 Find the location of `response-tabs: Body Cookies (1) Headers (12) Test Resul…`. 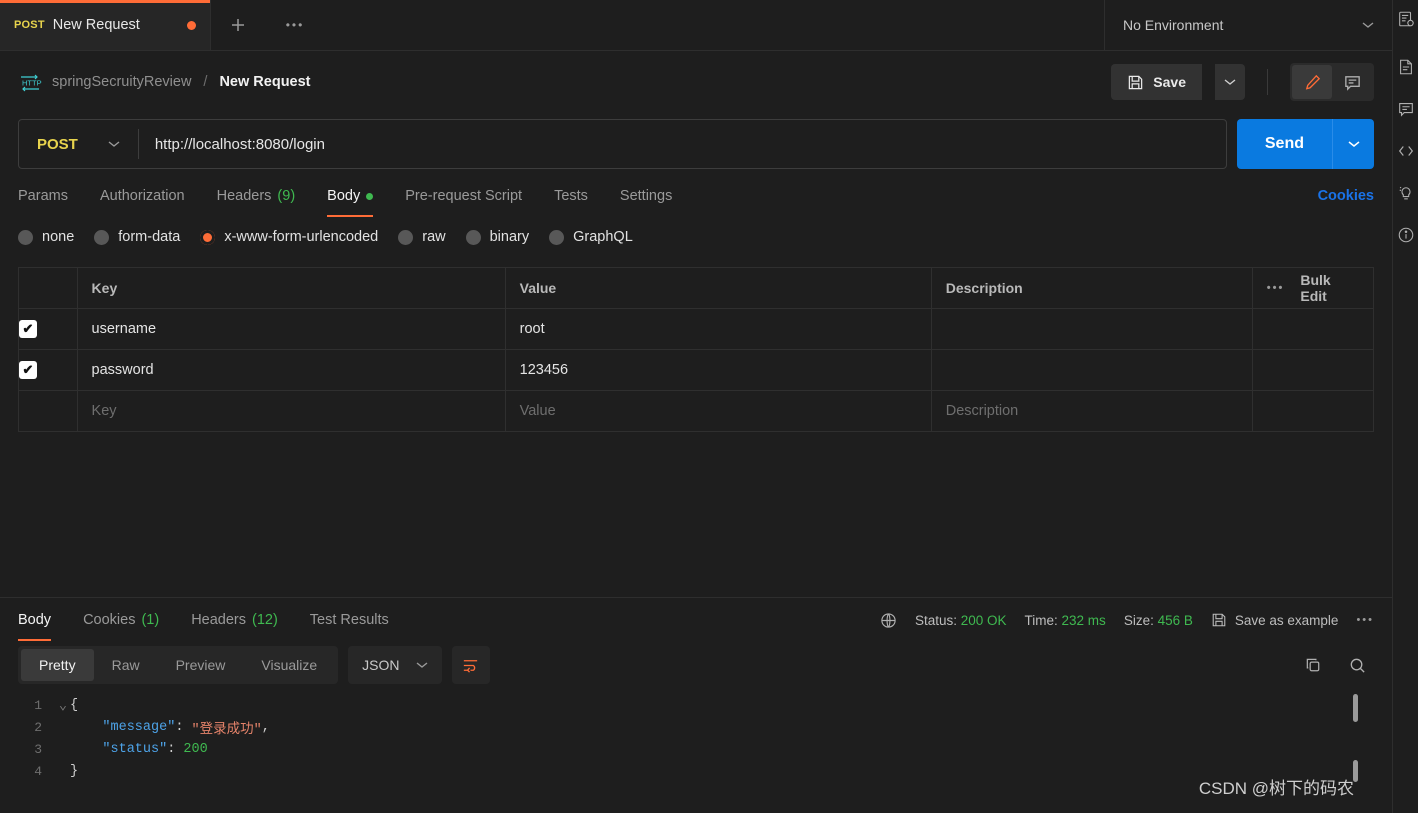

response-tabs: Body Cookies (1) Headers (12) Test Resul… is located at coordinates (696, 620).